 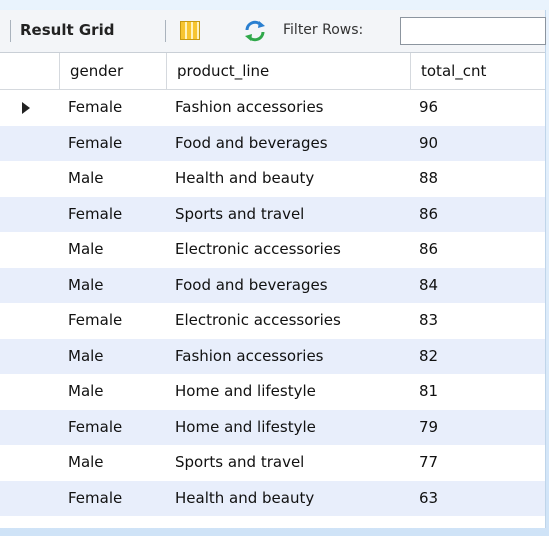 I want to click on cell-total-cnt: 82, so click(x=478, y=357).